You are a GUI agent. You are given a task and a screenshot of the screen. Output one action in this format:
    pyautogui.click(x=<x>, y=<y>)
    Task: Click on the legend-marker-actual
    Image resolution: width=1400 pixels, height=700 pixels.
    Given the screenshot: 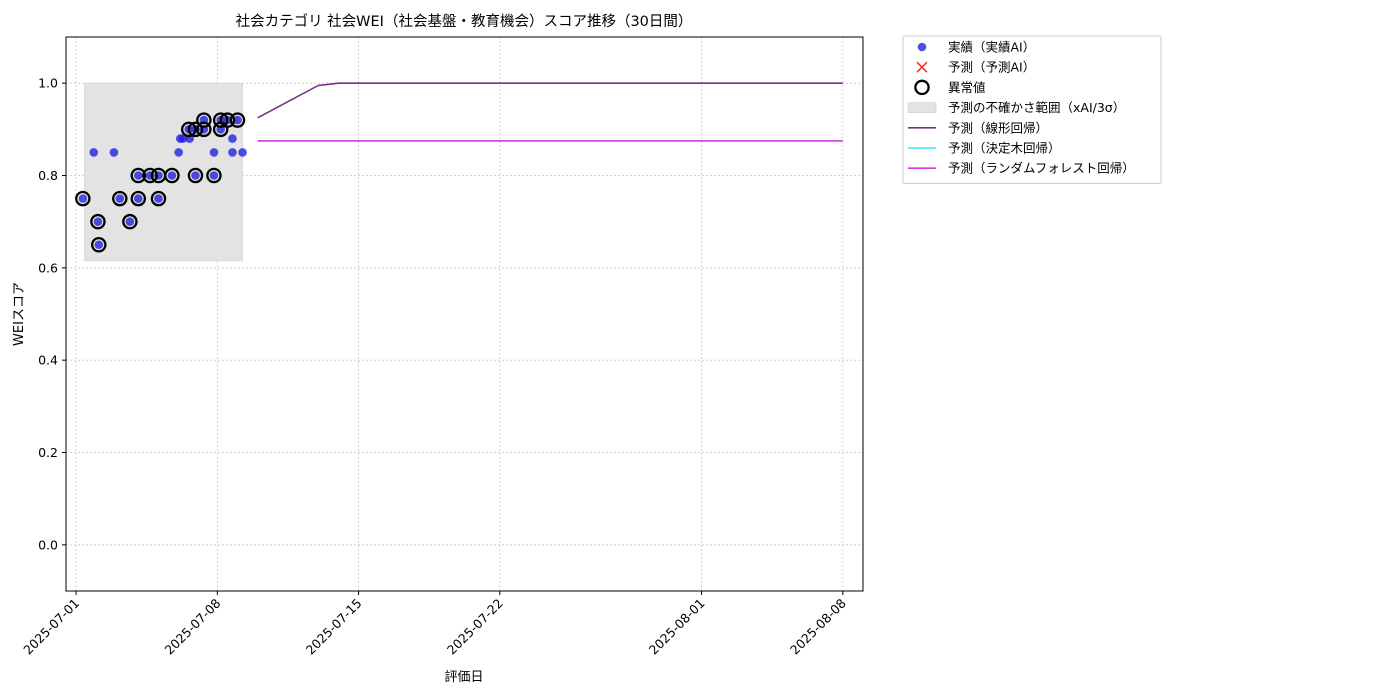 What is the action you would take?
    pyautogui.click(x=922, y=47)
    